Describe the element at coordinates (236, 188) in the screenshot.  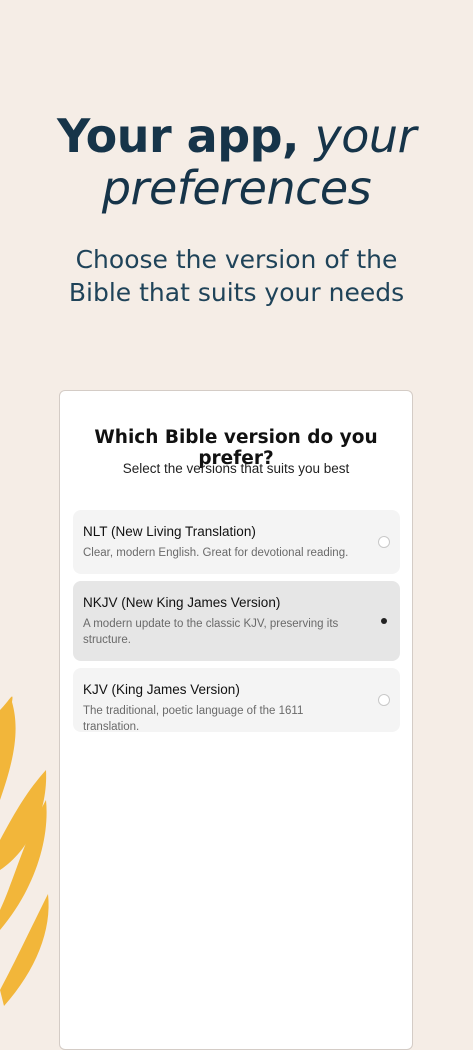
I see `title-italic-preferences: preferences` at that location.